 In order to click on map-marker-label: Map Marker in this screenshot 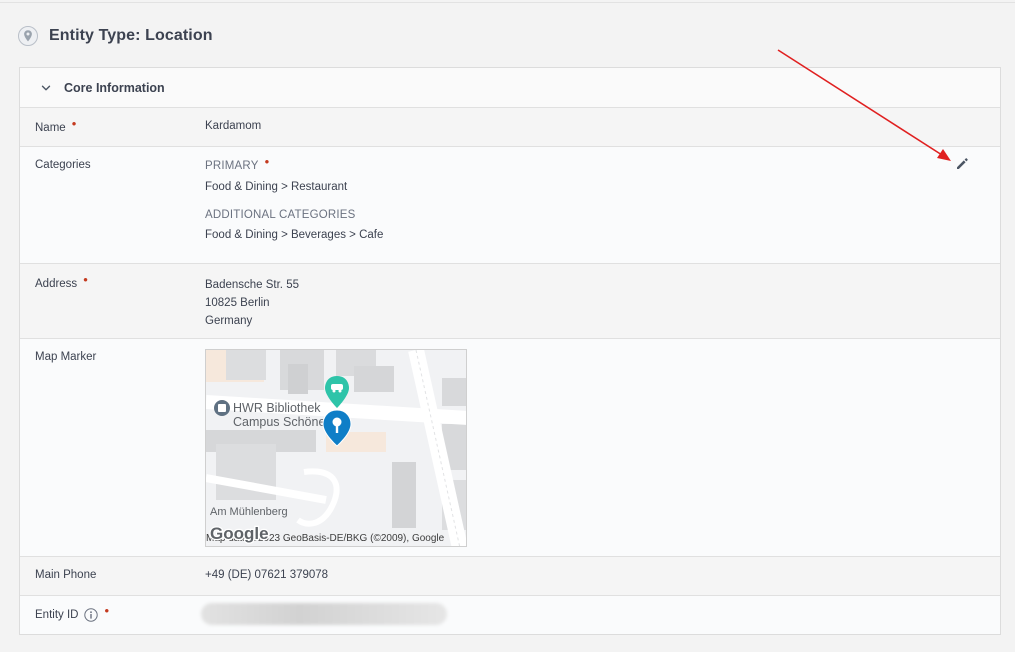, I will do `click(66, 357)`.